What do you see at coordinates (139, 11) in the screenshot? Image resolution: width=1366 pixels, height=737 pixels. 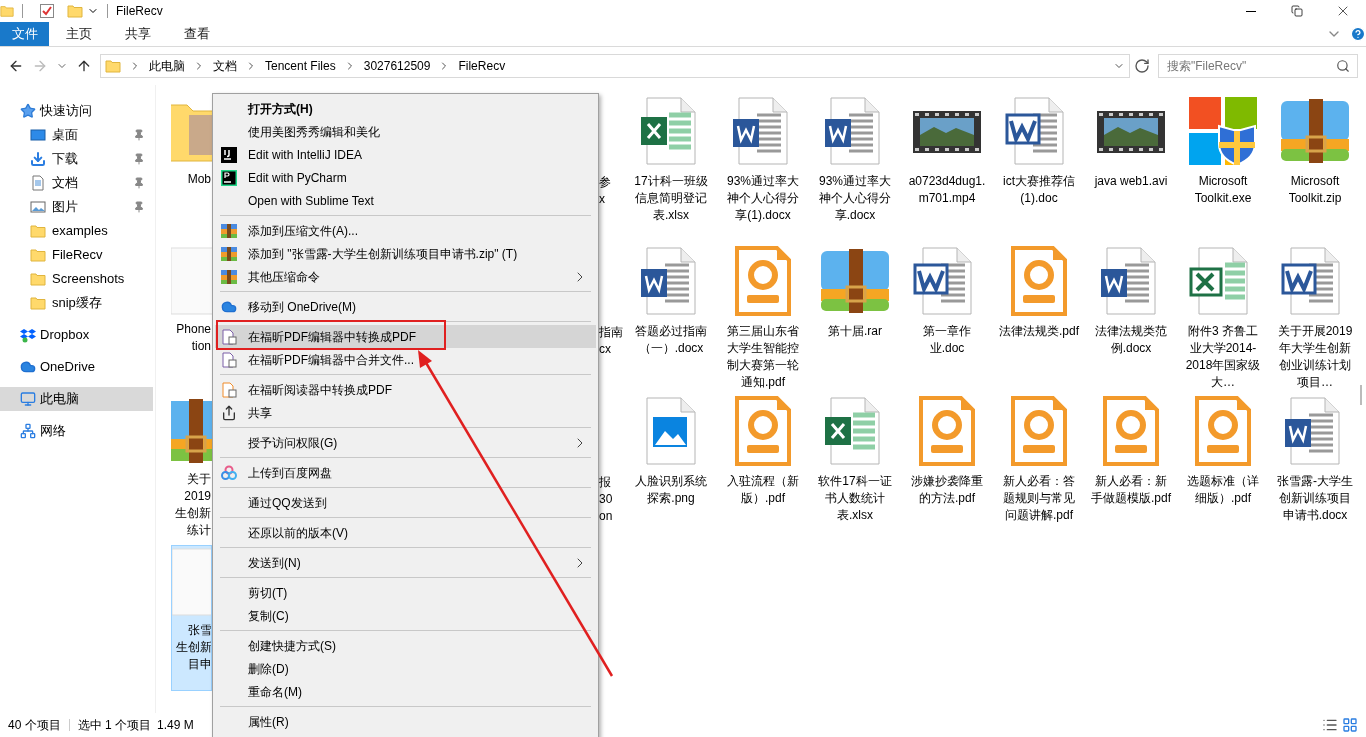 I see `window-title: FileRecv` at bounding box center [139, 11].